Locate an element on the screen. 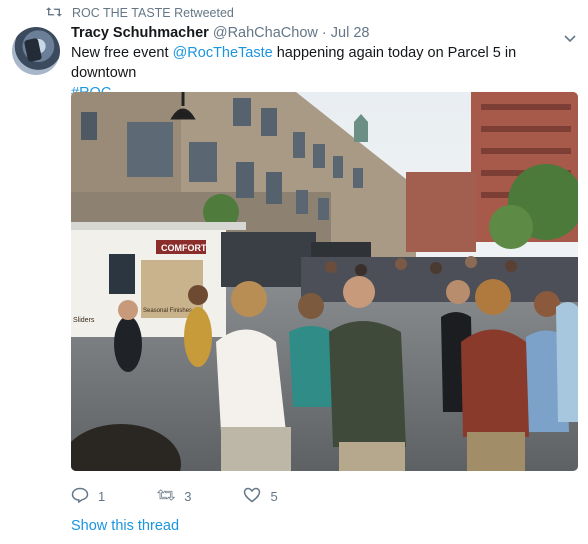 The width and height of the screenshot is (588, 544). retweet-context: ROC THE TASTE Retweeted is located at coordinates (140, 13).